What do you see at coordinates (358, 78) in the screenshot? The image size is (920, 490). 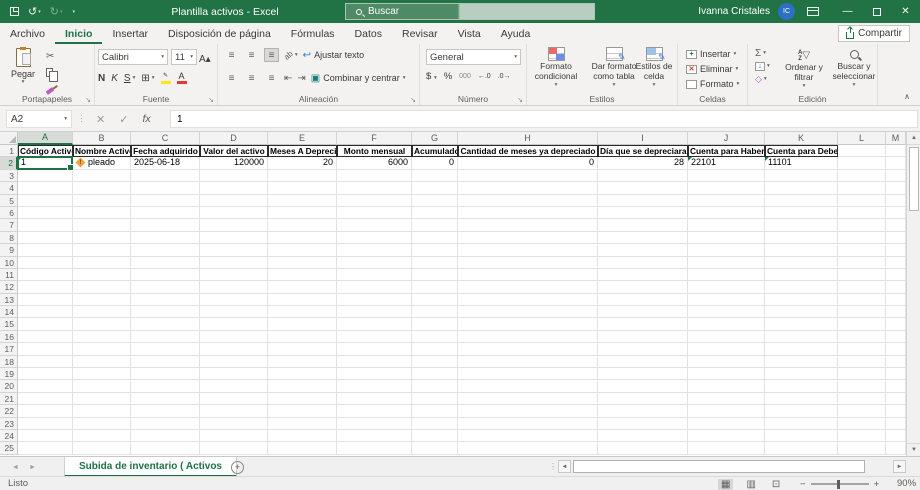 I see `merge-center-button: ▣ Combinar y centrar ▾` at bounding box center [358, 78].